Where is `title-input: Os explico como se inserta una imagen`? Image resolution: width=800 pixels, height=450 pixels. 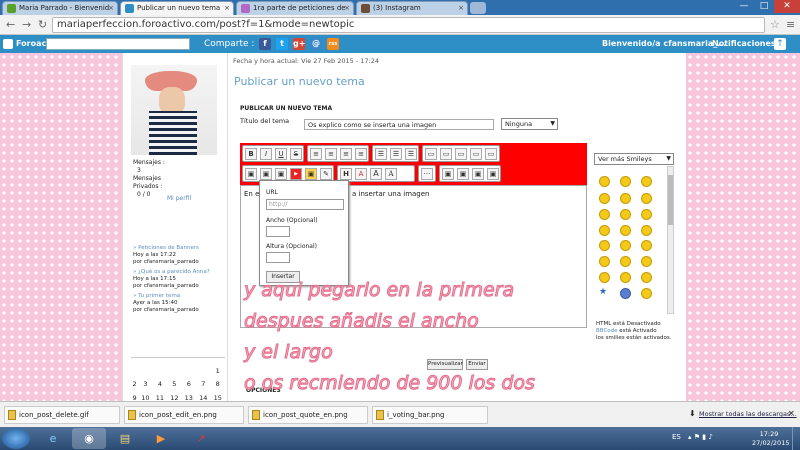
title-input: Os explico como se inserta una imagen is located at coordinates (399, 124).